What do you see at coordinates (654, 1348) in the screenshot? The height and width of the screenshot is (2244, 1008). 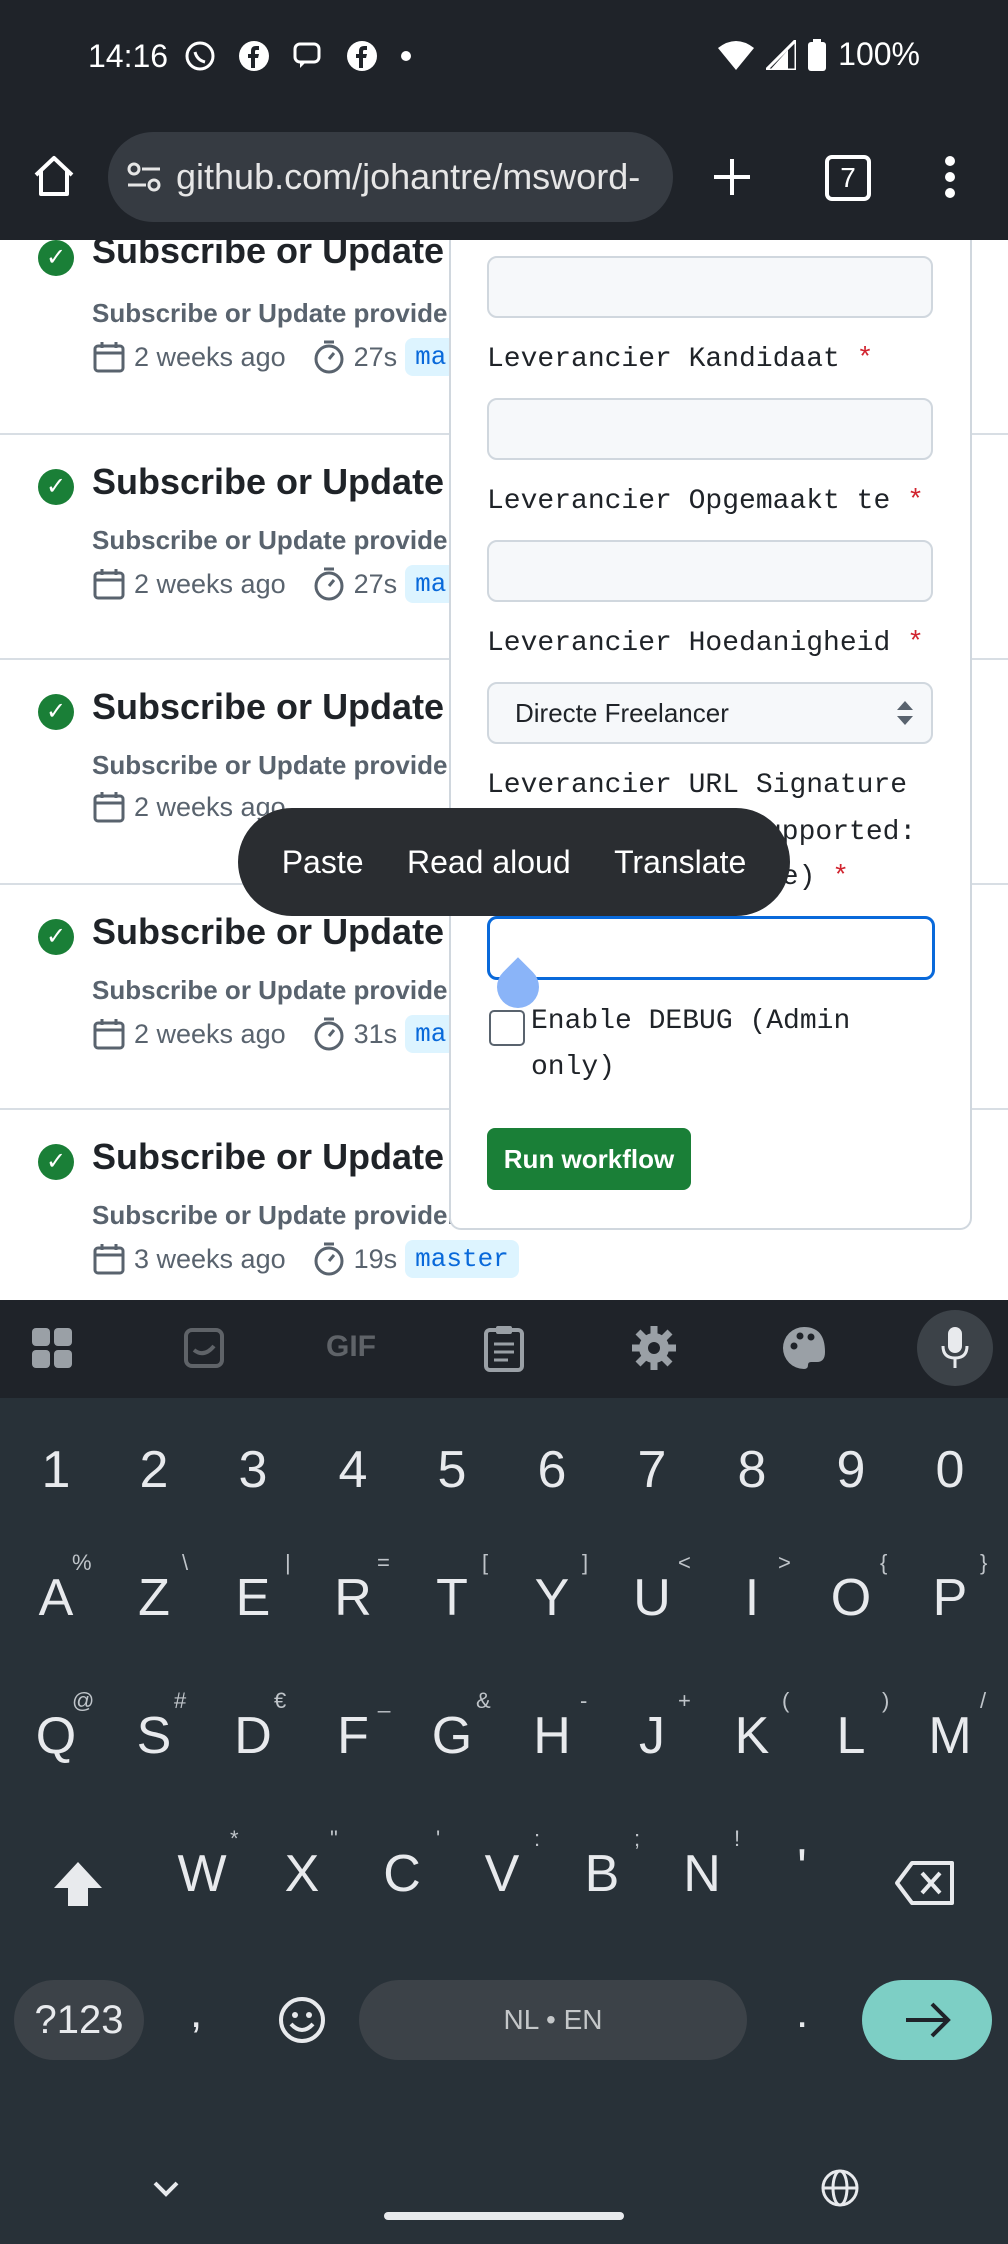 I see `settings-gear-icon` at bounding box center [654, 1348].